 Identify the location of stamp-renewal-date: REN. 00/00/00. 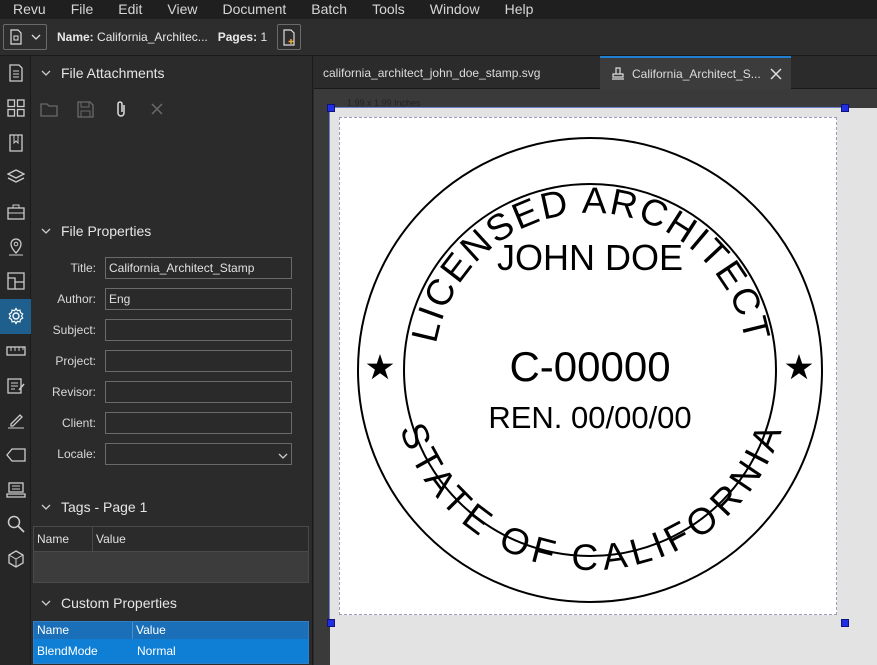
(589, 417).